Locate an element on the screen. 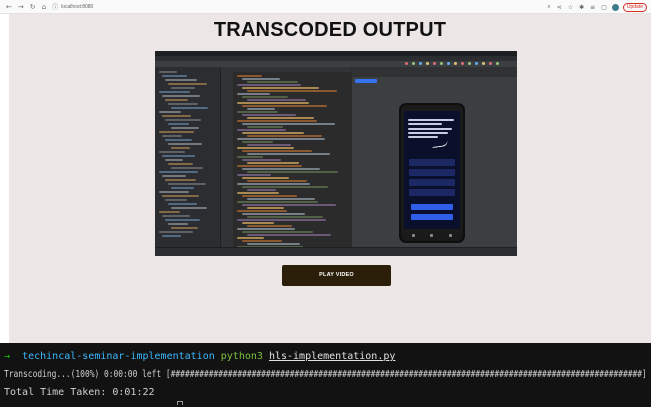 Image resolution: width=651 pixels, height=407 pixels. nav-recent-icon is located at coordinates (451, 235).